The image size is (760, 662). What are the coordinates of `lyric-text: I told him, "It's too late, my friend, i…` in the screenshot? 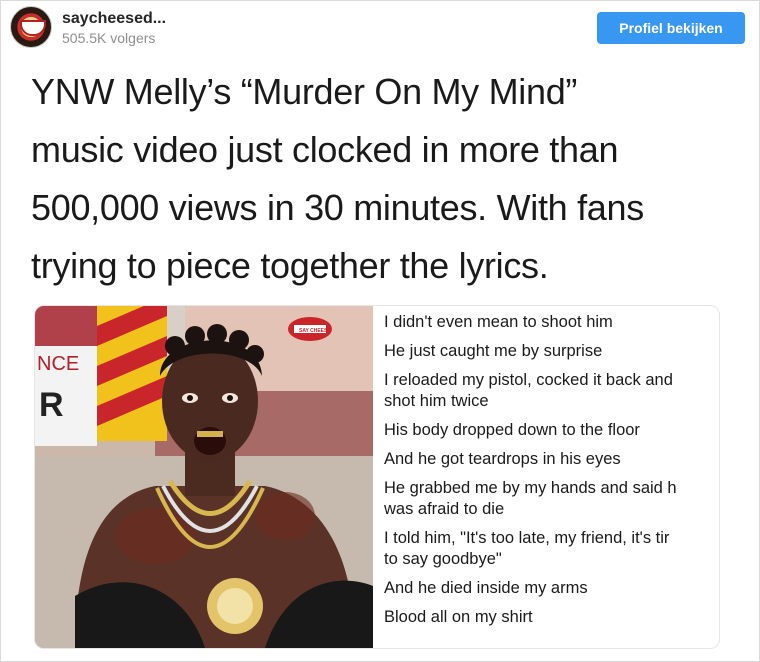 It's located at (527, 538).